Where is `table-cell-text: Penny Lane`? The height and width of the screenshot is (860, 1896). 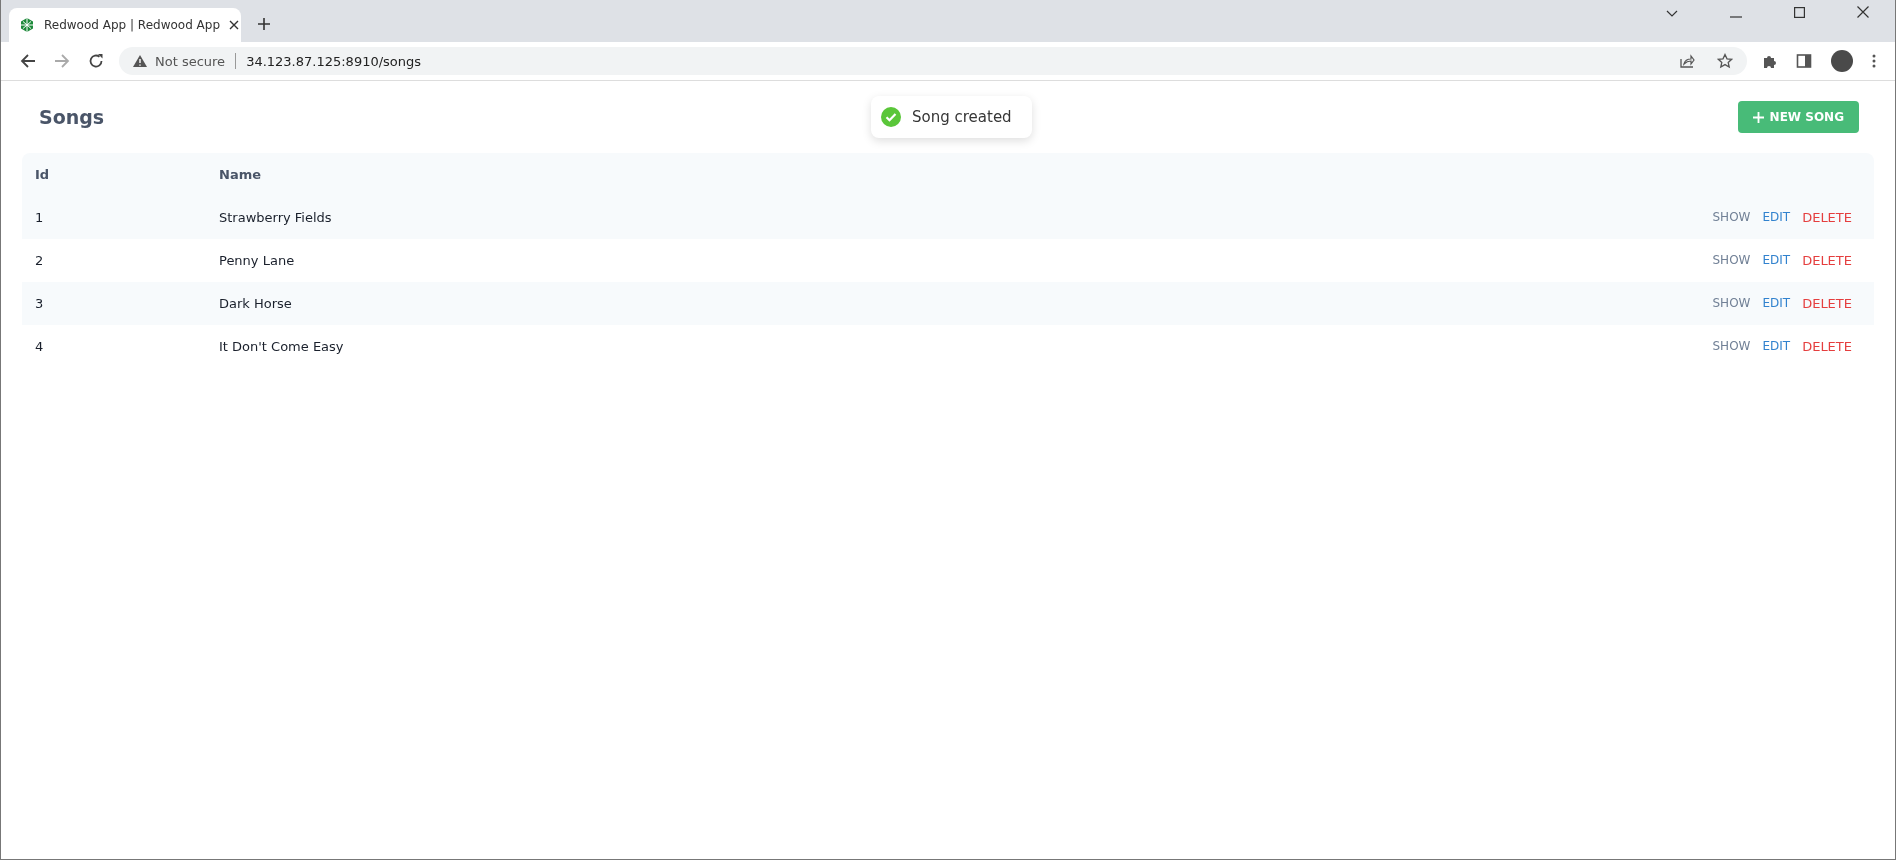 table-cell-text: Penny Lane is located at coordinates (257, 260).